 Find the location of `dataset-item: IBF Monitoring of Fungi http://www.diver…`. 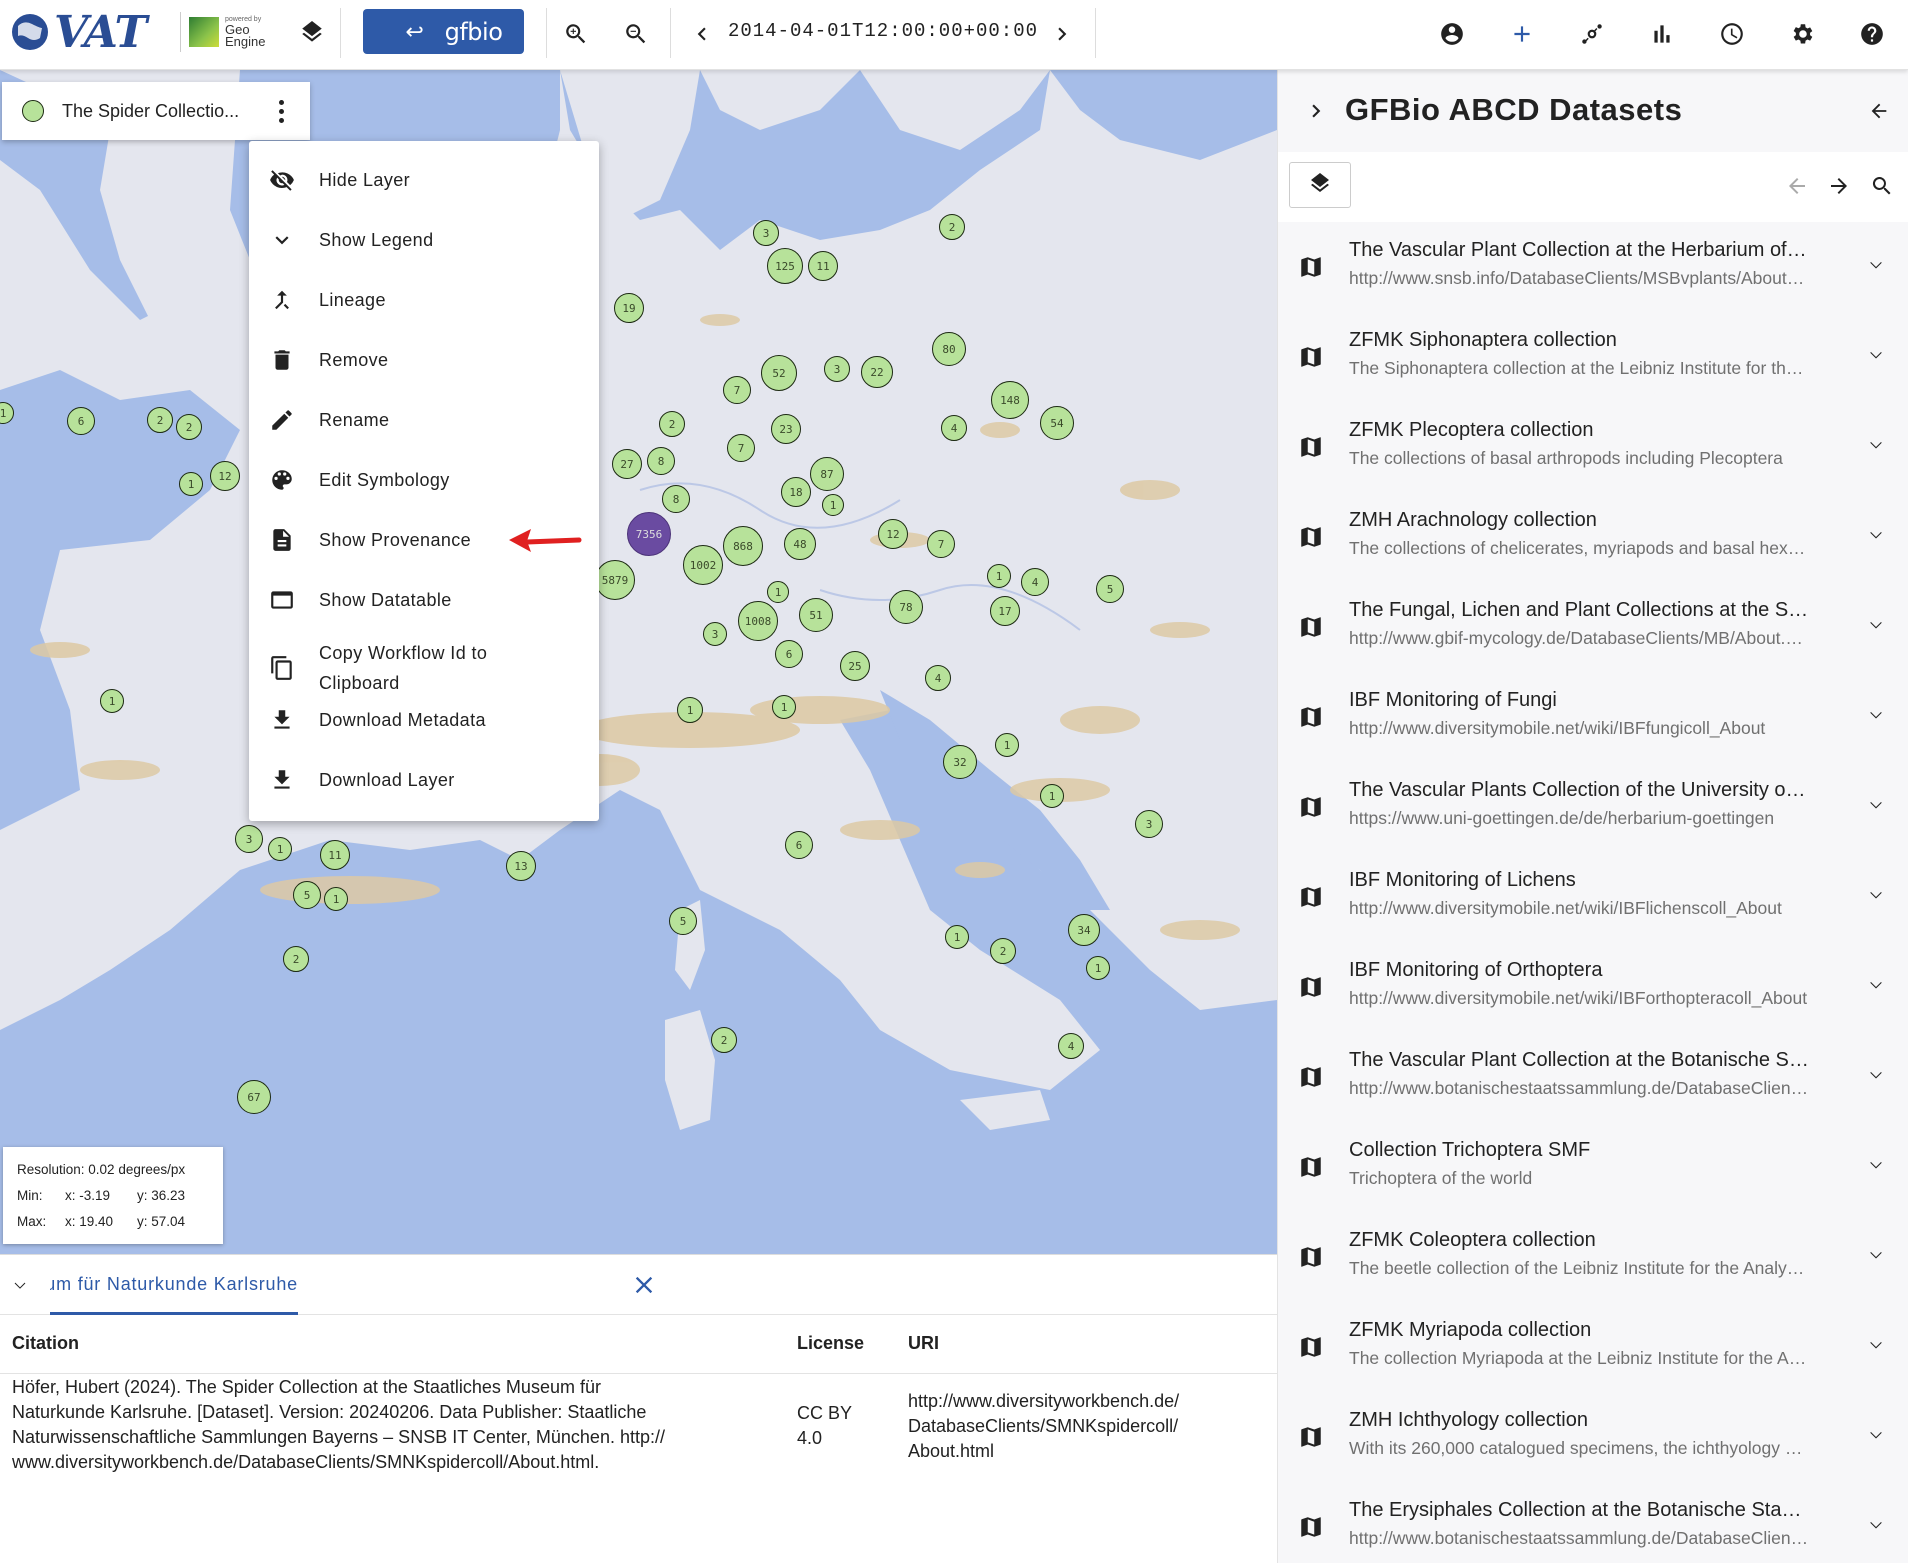

dataset-item: IBF Monitoring of Fungi http://www.diver… is located at coordinates (1593, 717).